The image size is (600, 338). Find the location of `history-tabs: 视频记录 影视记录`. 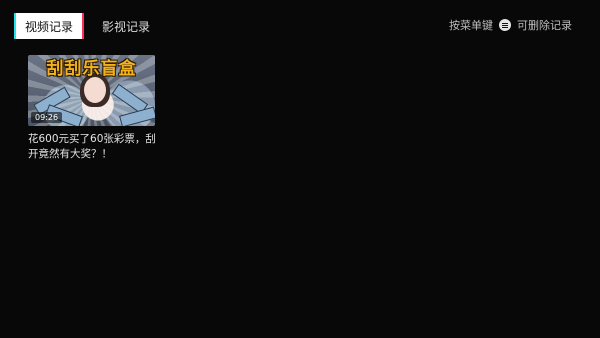

history-tabs: 视频记录 影视记录 is located at coordinates (82, 26).